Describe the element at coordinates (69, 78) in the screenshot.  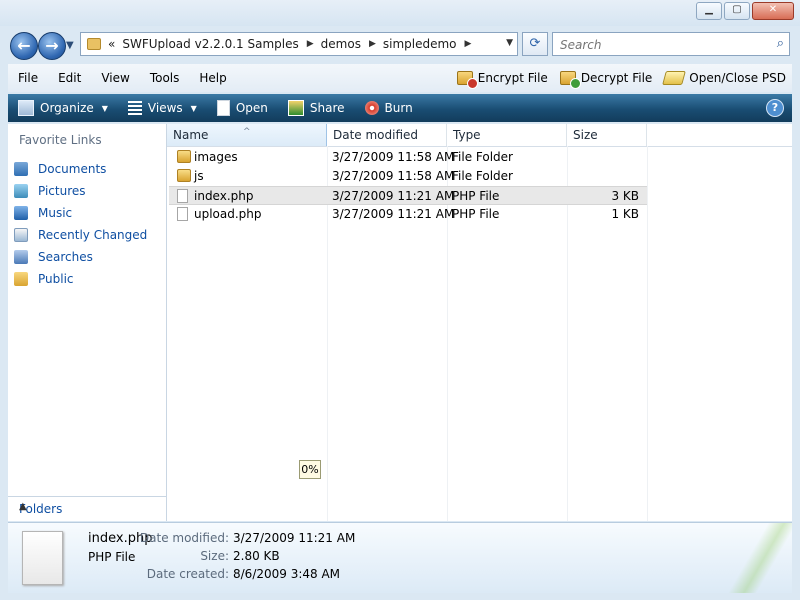
I see `menu-edit: Edit` at that location.